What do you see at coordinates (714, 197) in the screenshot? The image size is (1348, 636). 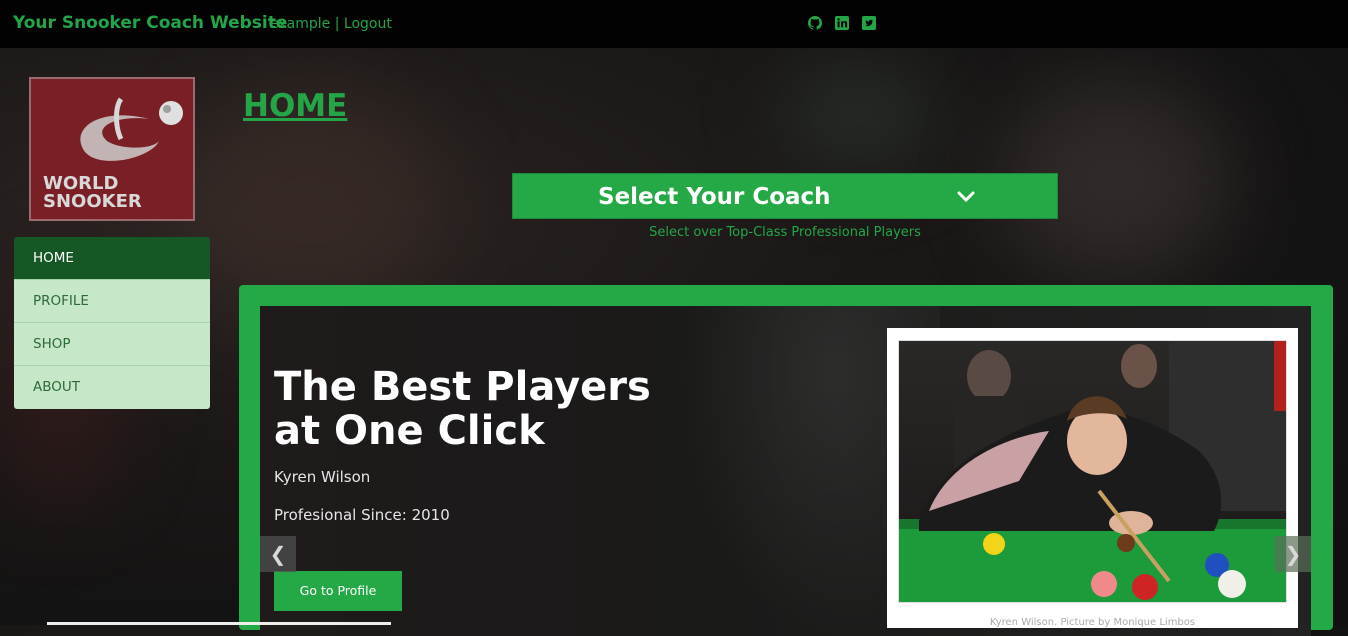 I see `coach-select-label: Select Your Coach` at bounding box center [714, 197].